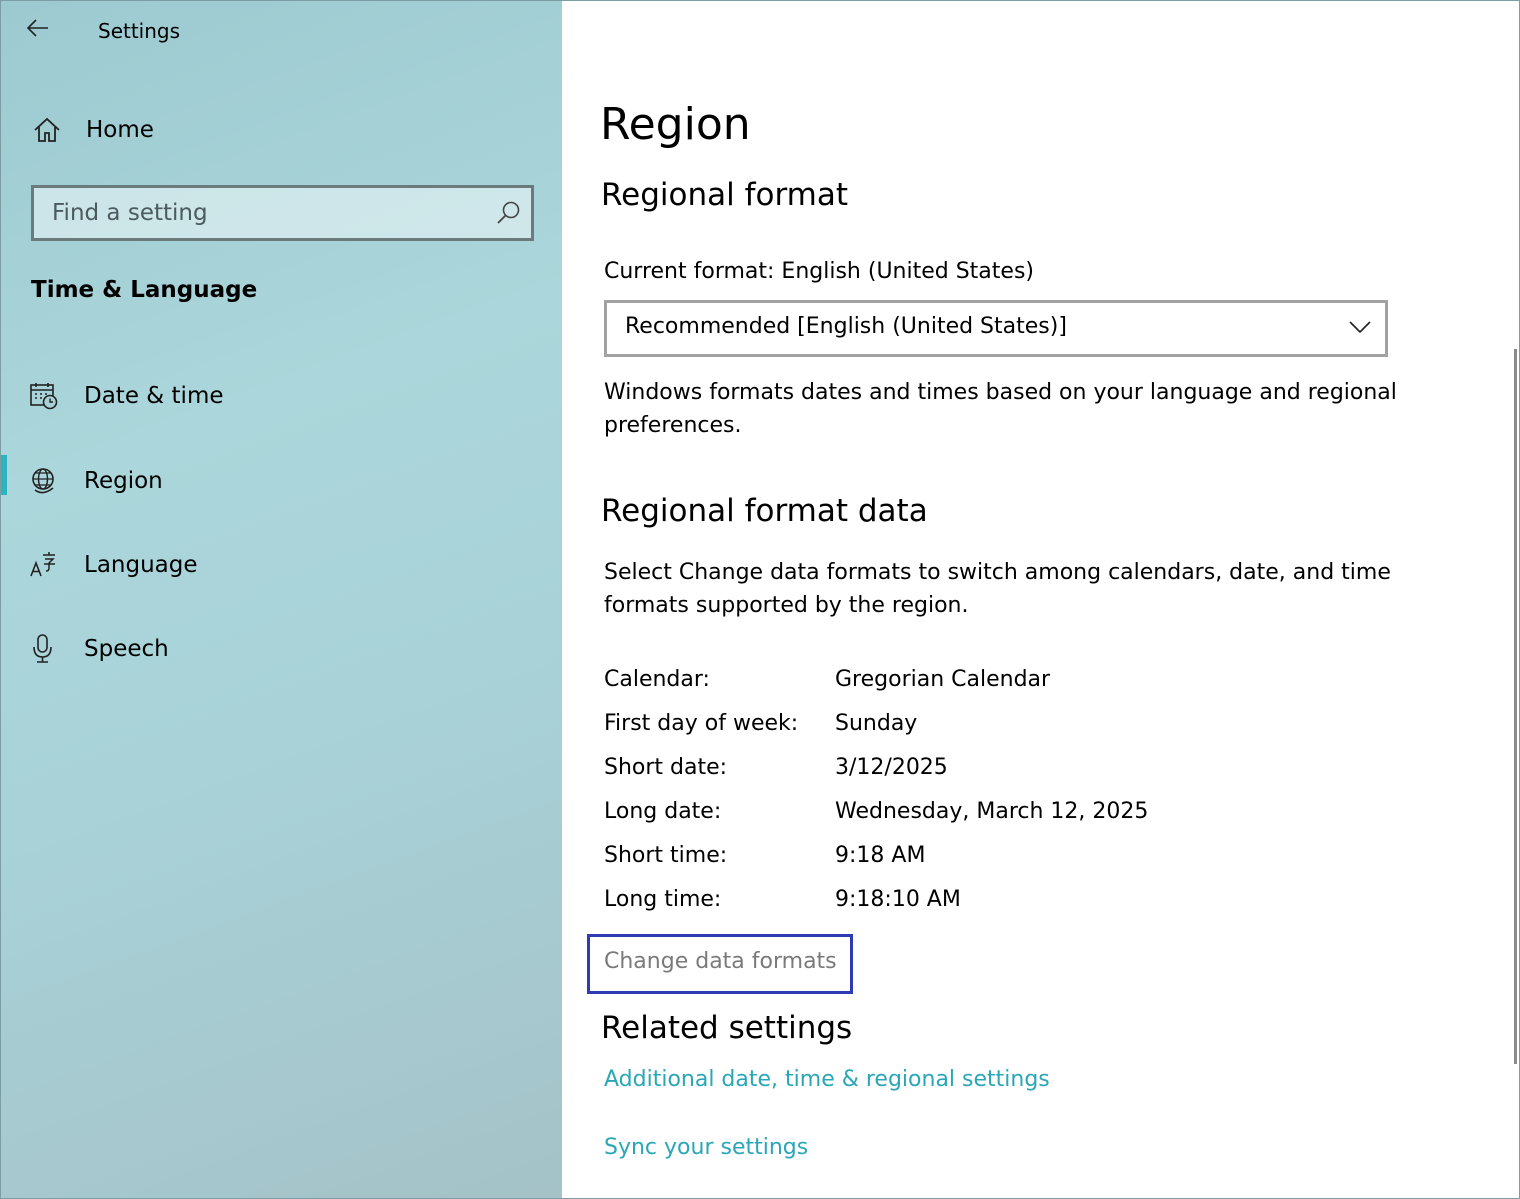 The width and height of the screenshot is (1520, 1199). What do you see at coordinates (880, 855) in the screenshot?
I see `format-row-value: 9:18 AM` at bounding box center [880, 855].